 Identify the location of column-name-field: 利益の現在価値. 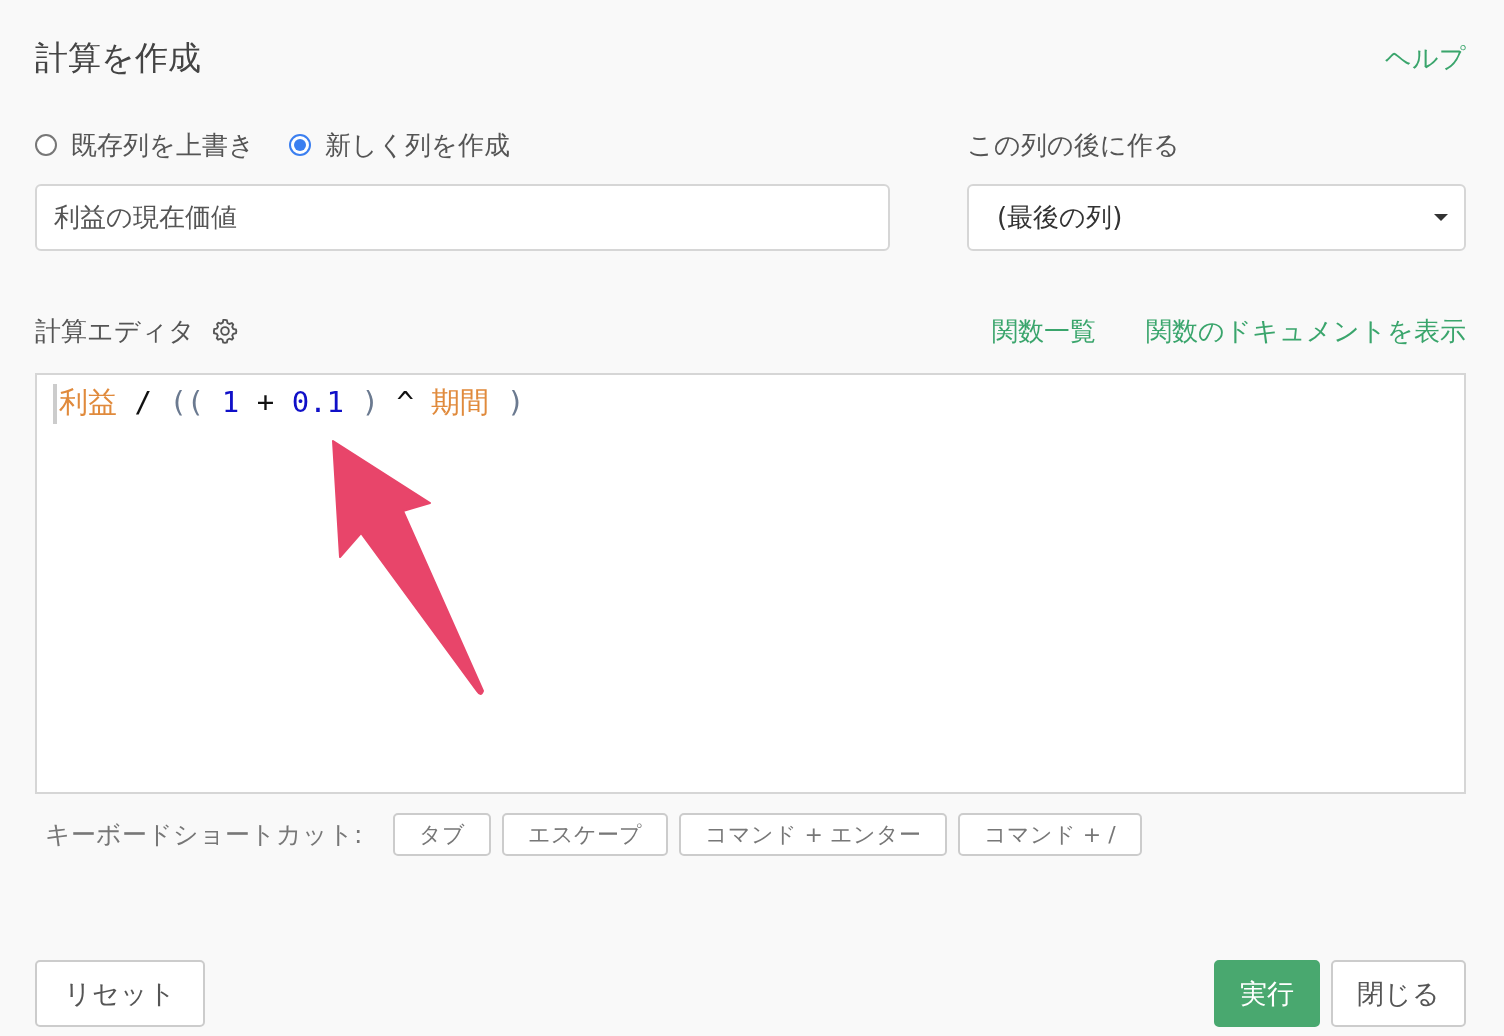
(462, 217).